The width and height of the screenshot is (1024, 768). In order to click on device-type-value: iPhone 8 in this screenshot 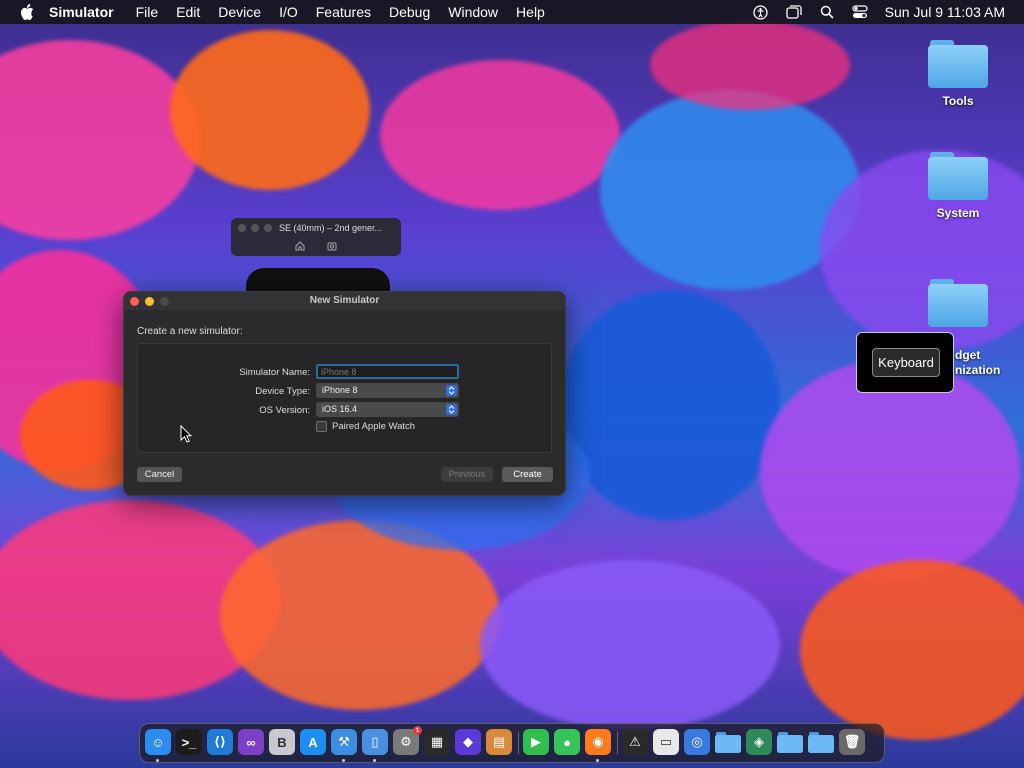, I will do `click(340, 390)`.